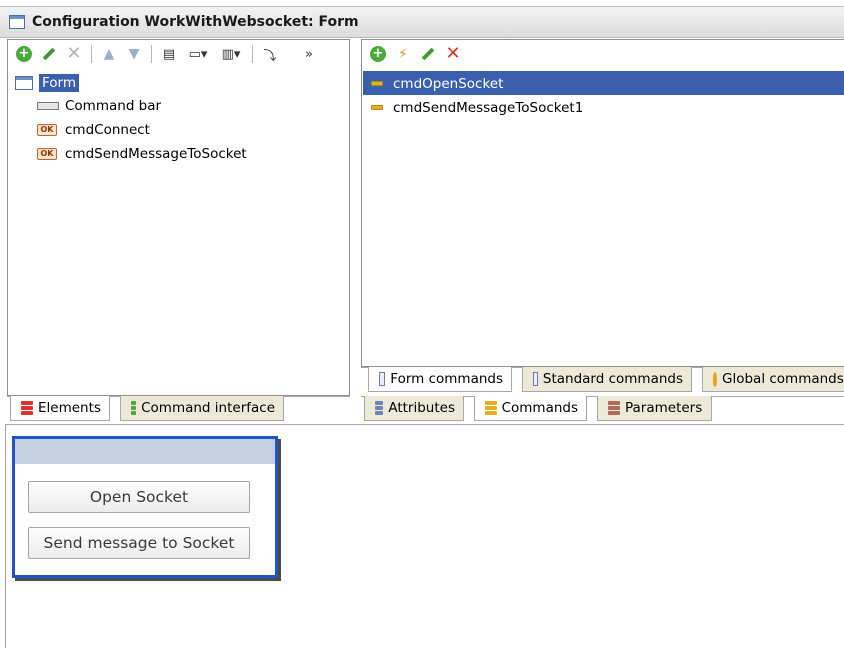 The image size is (844, 648). I want to click on commands-toolbar: + ⚡ ✕, so click(603, 54).